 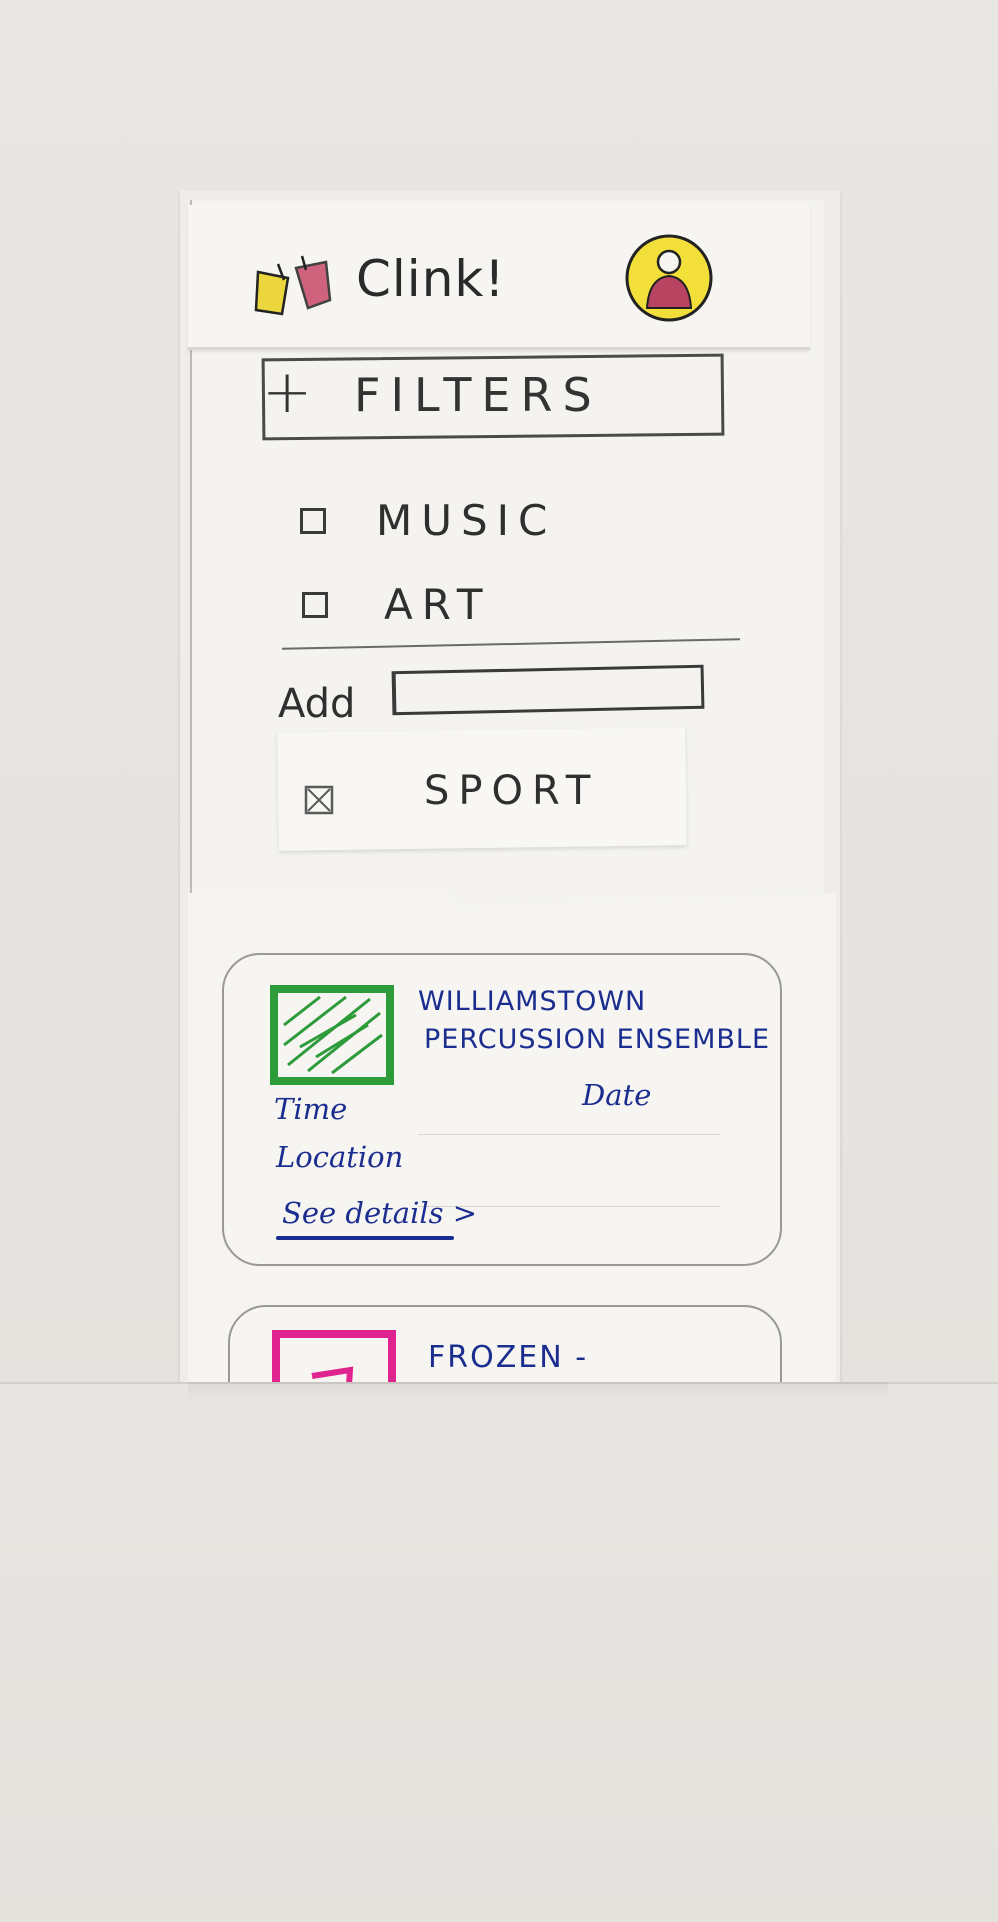 What do you see at coordinates (313, 521) in the screenshot?
I see `music-checkbox` at bounding box center [313, 521].